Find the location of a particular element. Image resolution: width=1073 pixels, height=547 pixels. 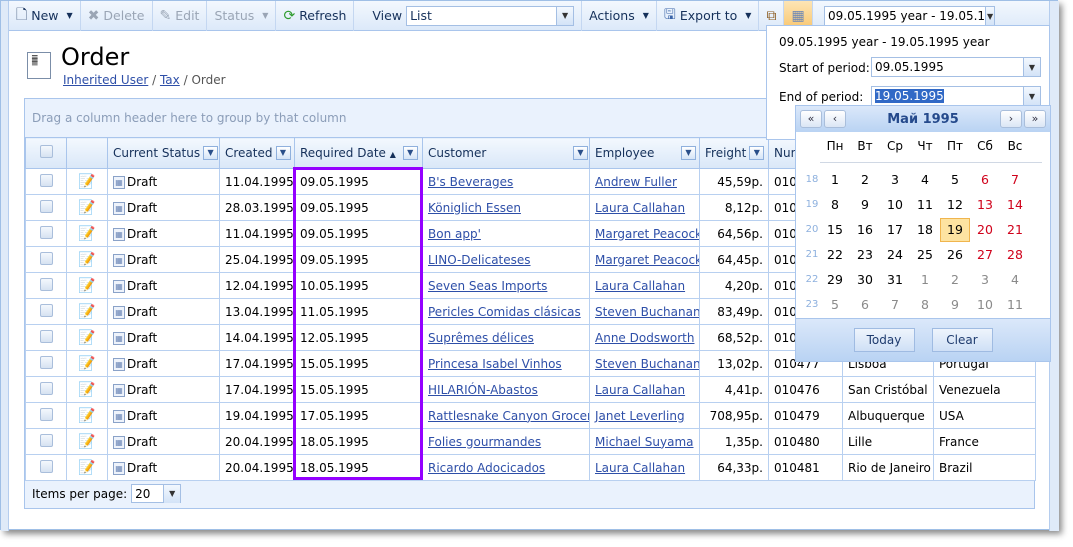

header-required-date: Required Date ▲ ▼ is located at coordinates (358, 153).